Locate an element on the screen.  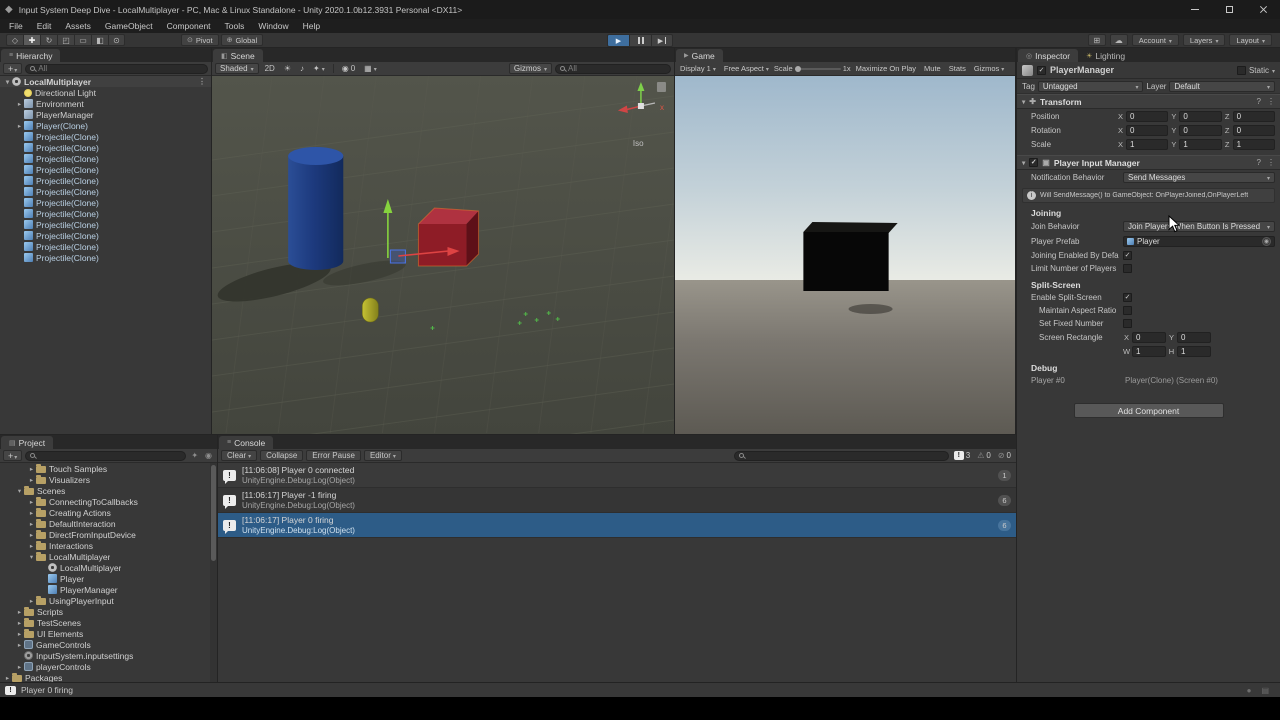
scene-lighting-toggle: ☀ is located at coordinates (287, 68).